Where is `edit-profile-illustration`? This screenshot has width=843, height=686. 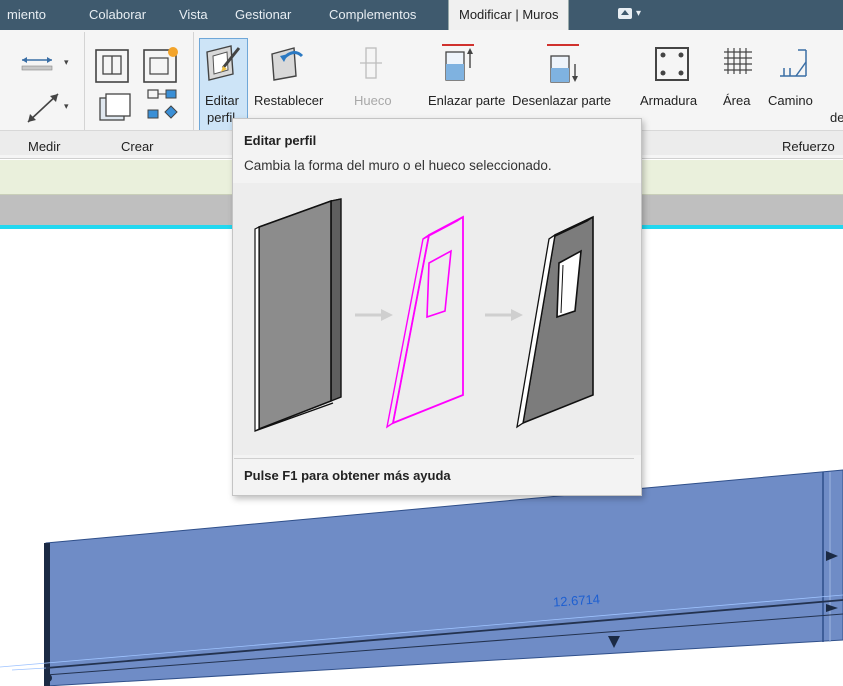
edit-profile-illustration is located at coordinates (424, 315).